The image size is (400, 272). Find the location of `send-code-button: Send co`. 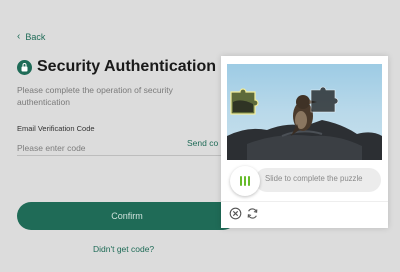

send-code-button: Send co is located at coordinates (202, 143).